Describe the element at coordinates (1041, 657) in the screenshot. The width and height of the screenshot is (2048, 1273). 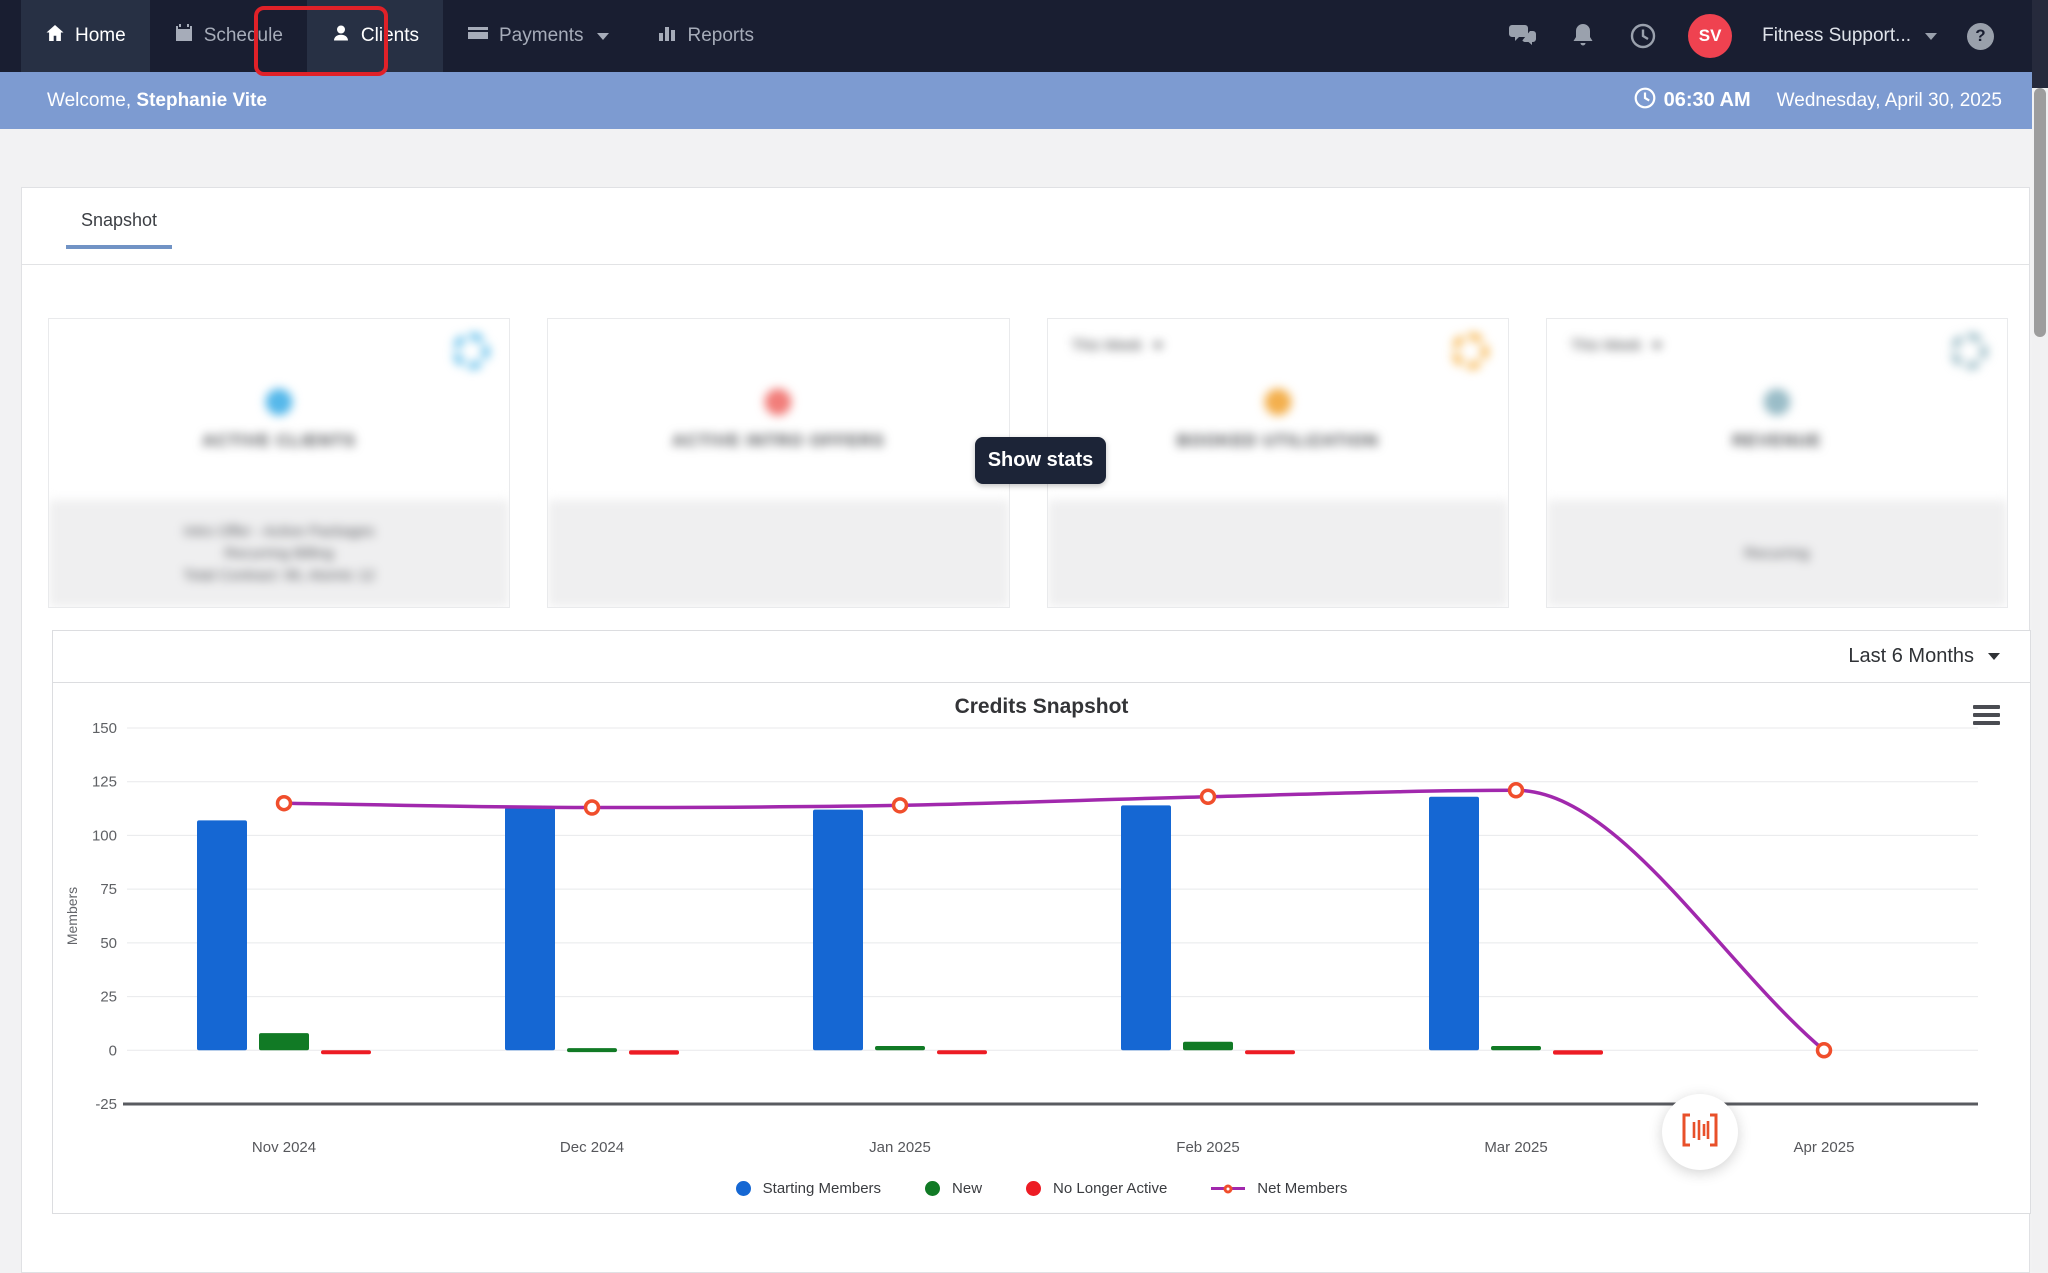
I see `chart-header: Last 6 Months` at that location.